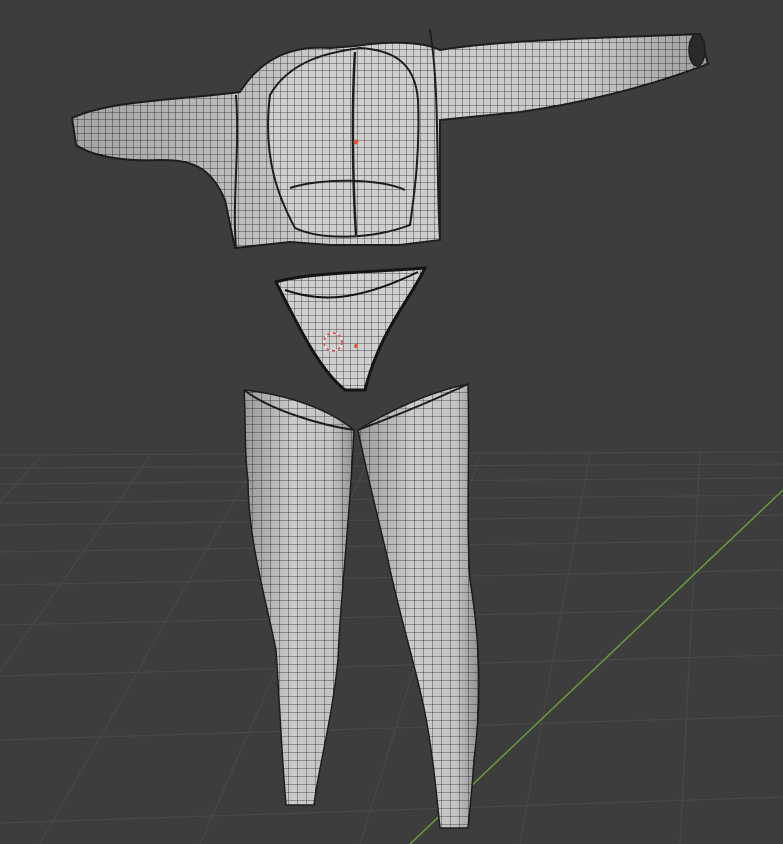 The width and height of the screenshot is (783, 844). I want to click on crop-top-mesh, so click(343, 142).